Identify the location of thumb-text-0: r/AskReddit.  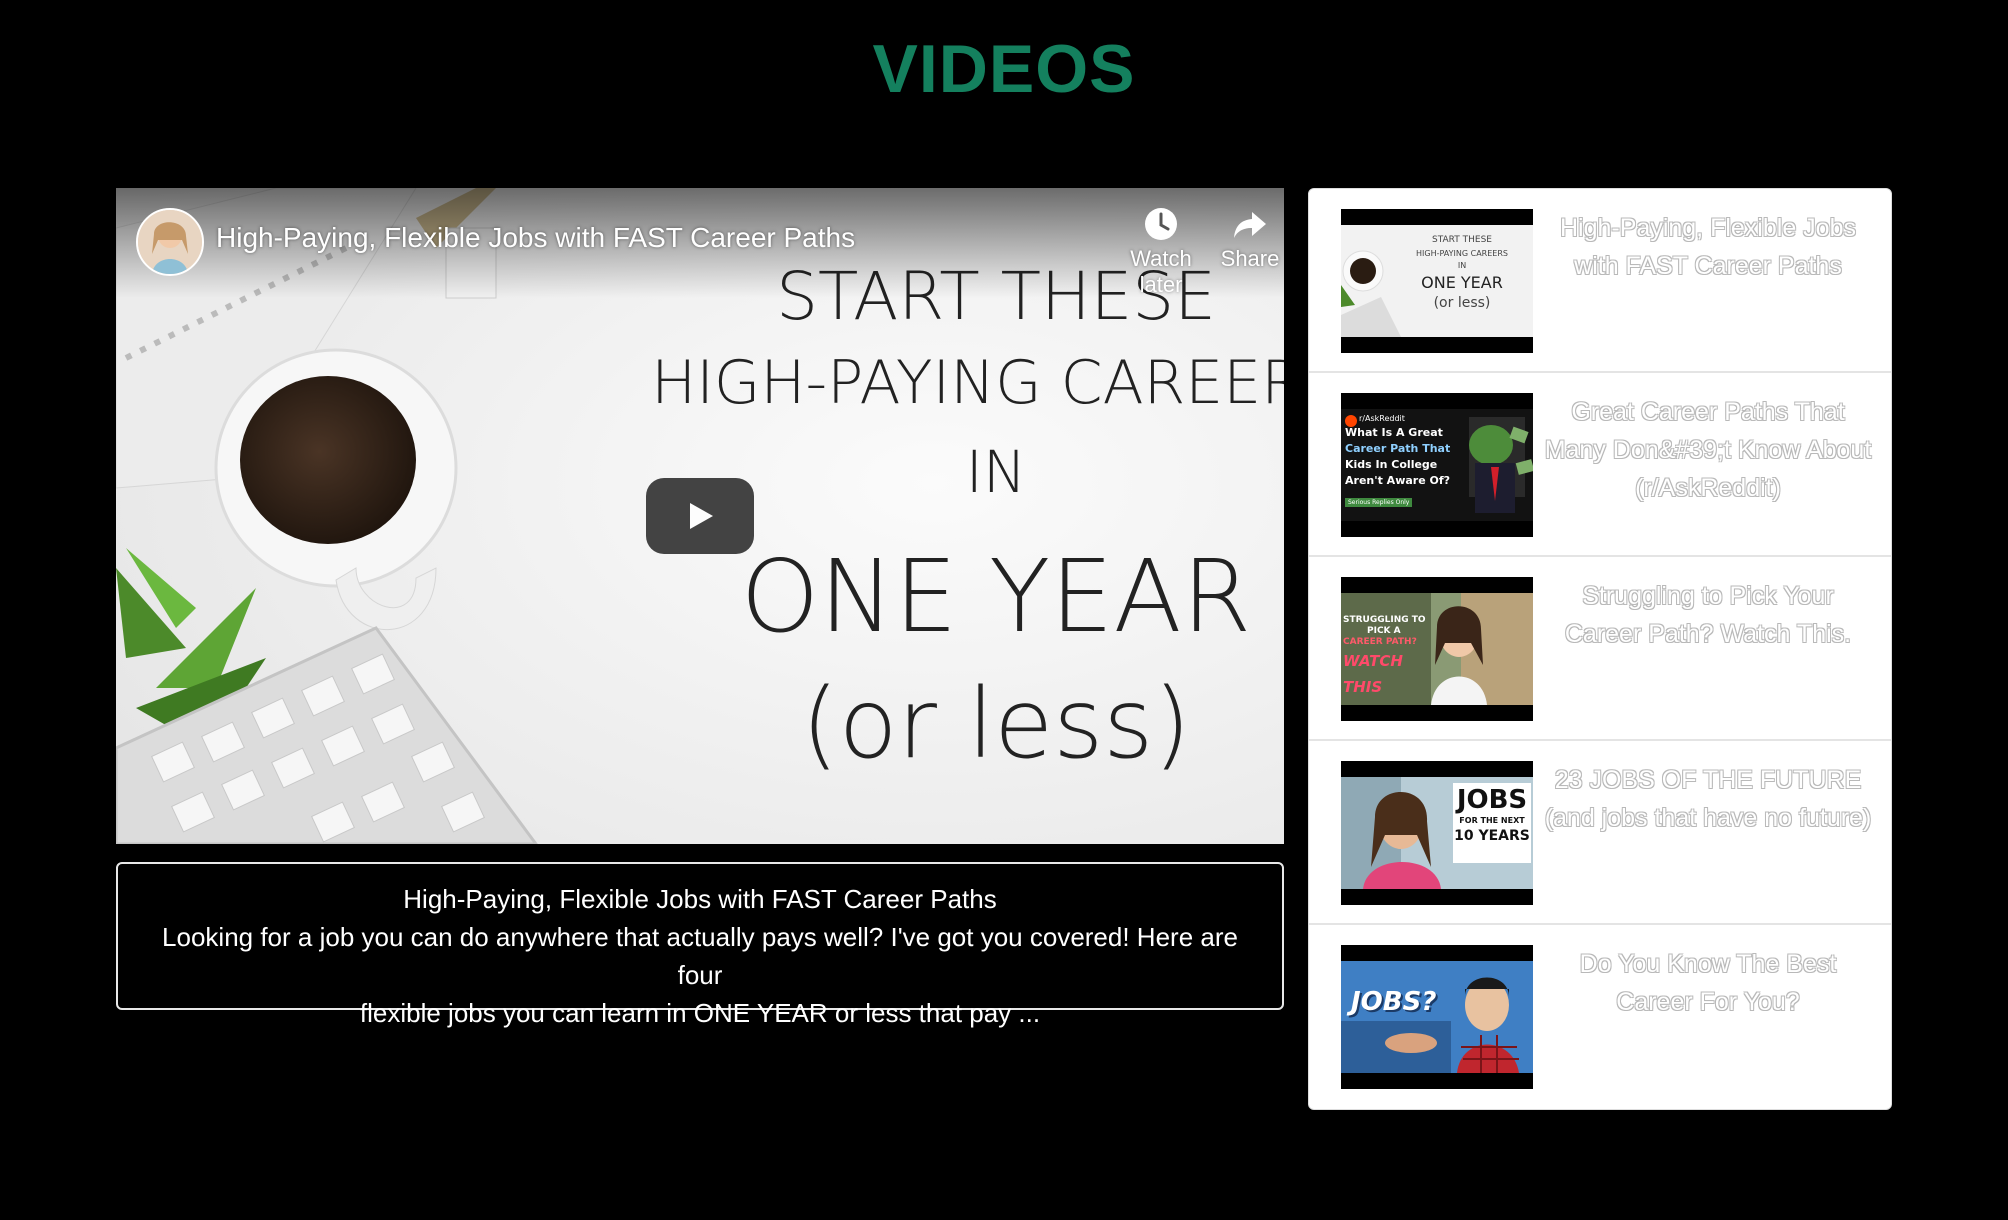
(1382, 418).